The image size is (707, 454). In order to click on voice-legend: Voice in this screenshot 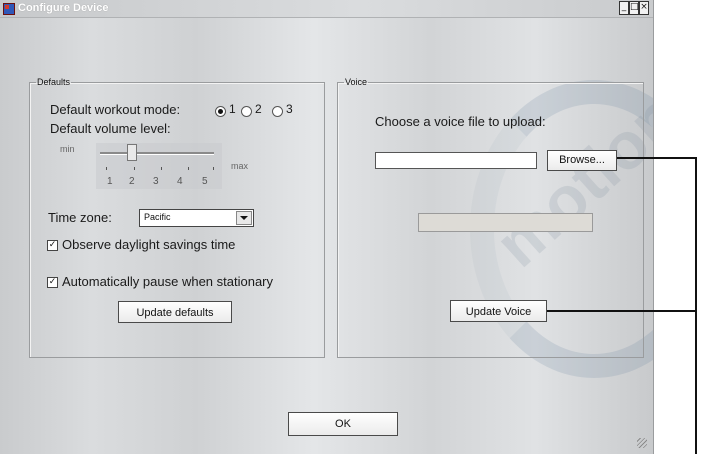, I will do `click(356, 82)`.